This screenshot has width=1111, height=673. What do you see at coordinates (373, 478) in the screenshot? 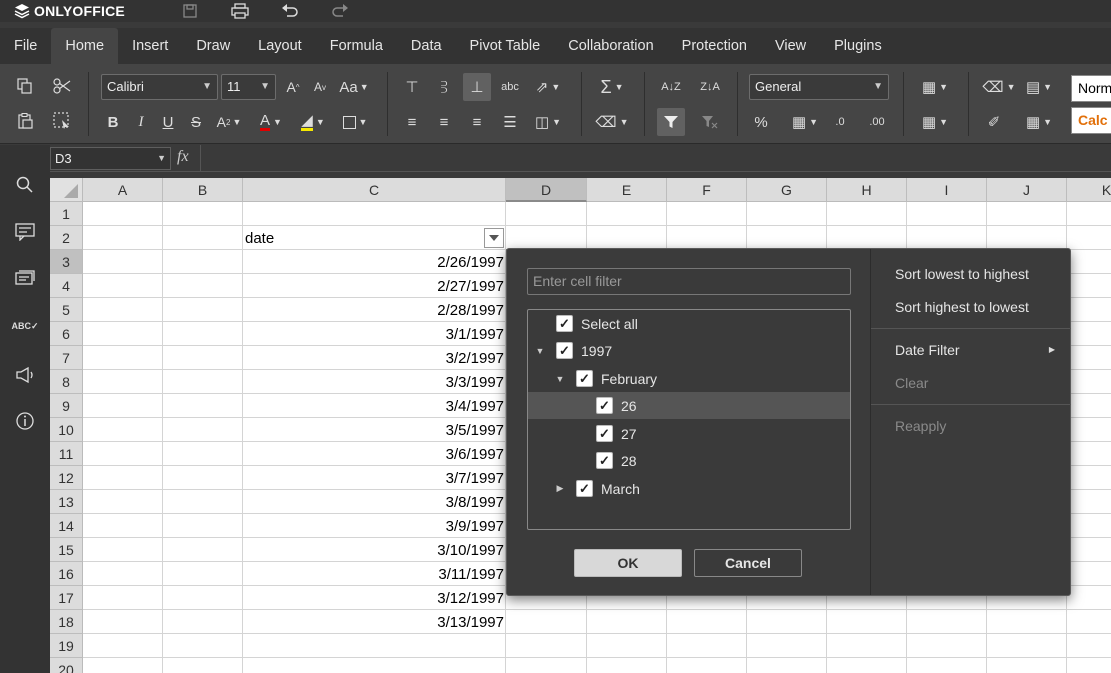
I see `cell-c12: 3/7/1997` at bounding box center [373, 478].